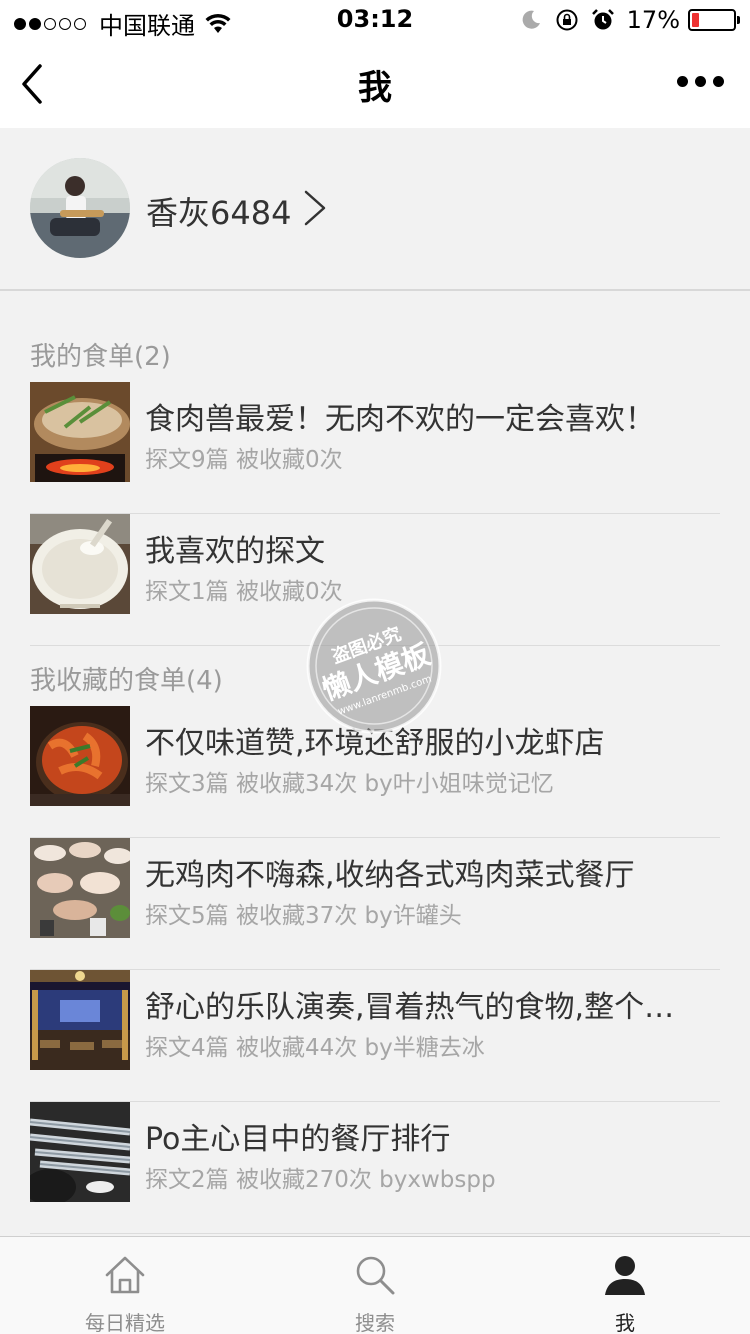 This screenshot has height=1334, width=750. What do you see at coordinates (375, 1322) in the screenshot?
I see `tab-label: 搜索` at bounding box center [375, 1322].